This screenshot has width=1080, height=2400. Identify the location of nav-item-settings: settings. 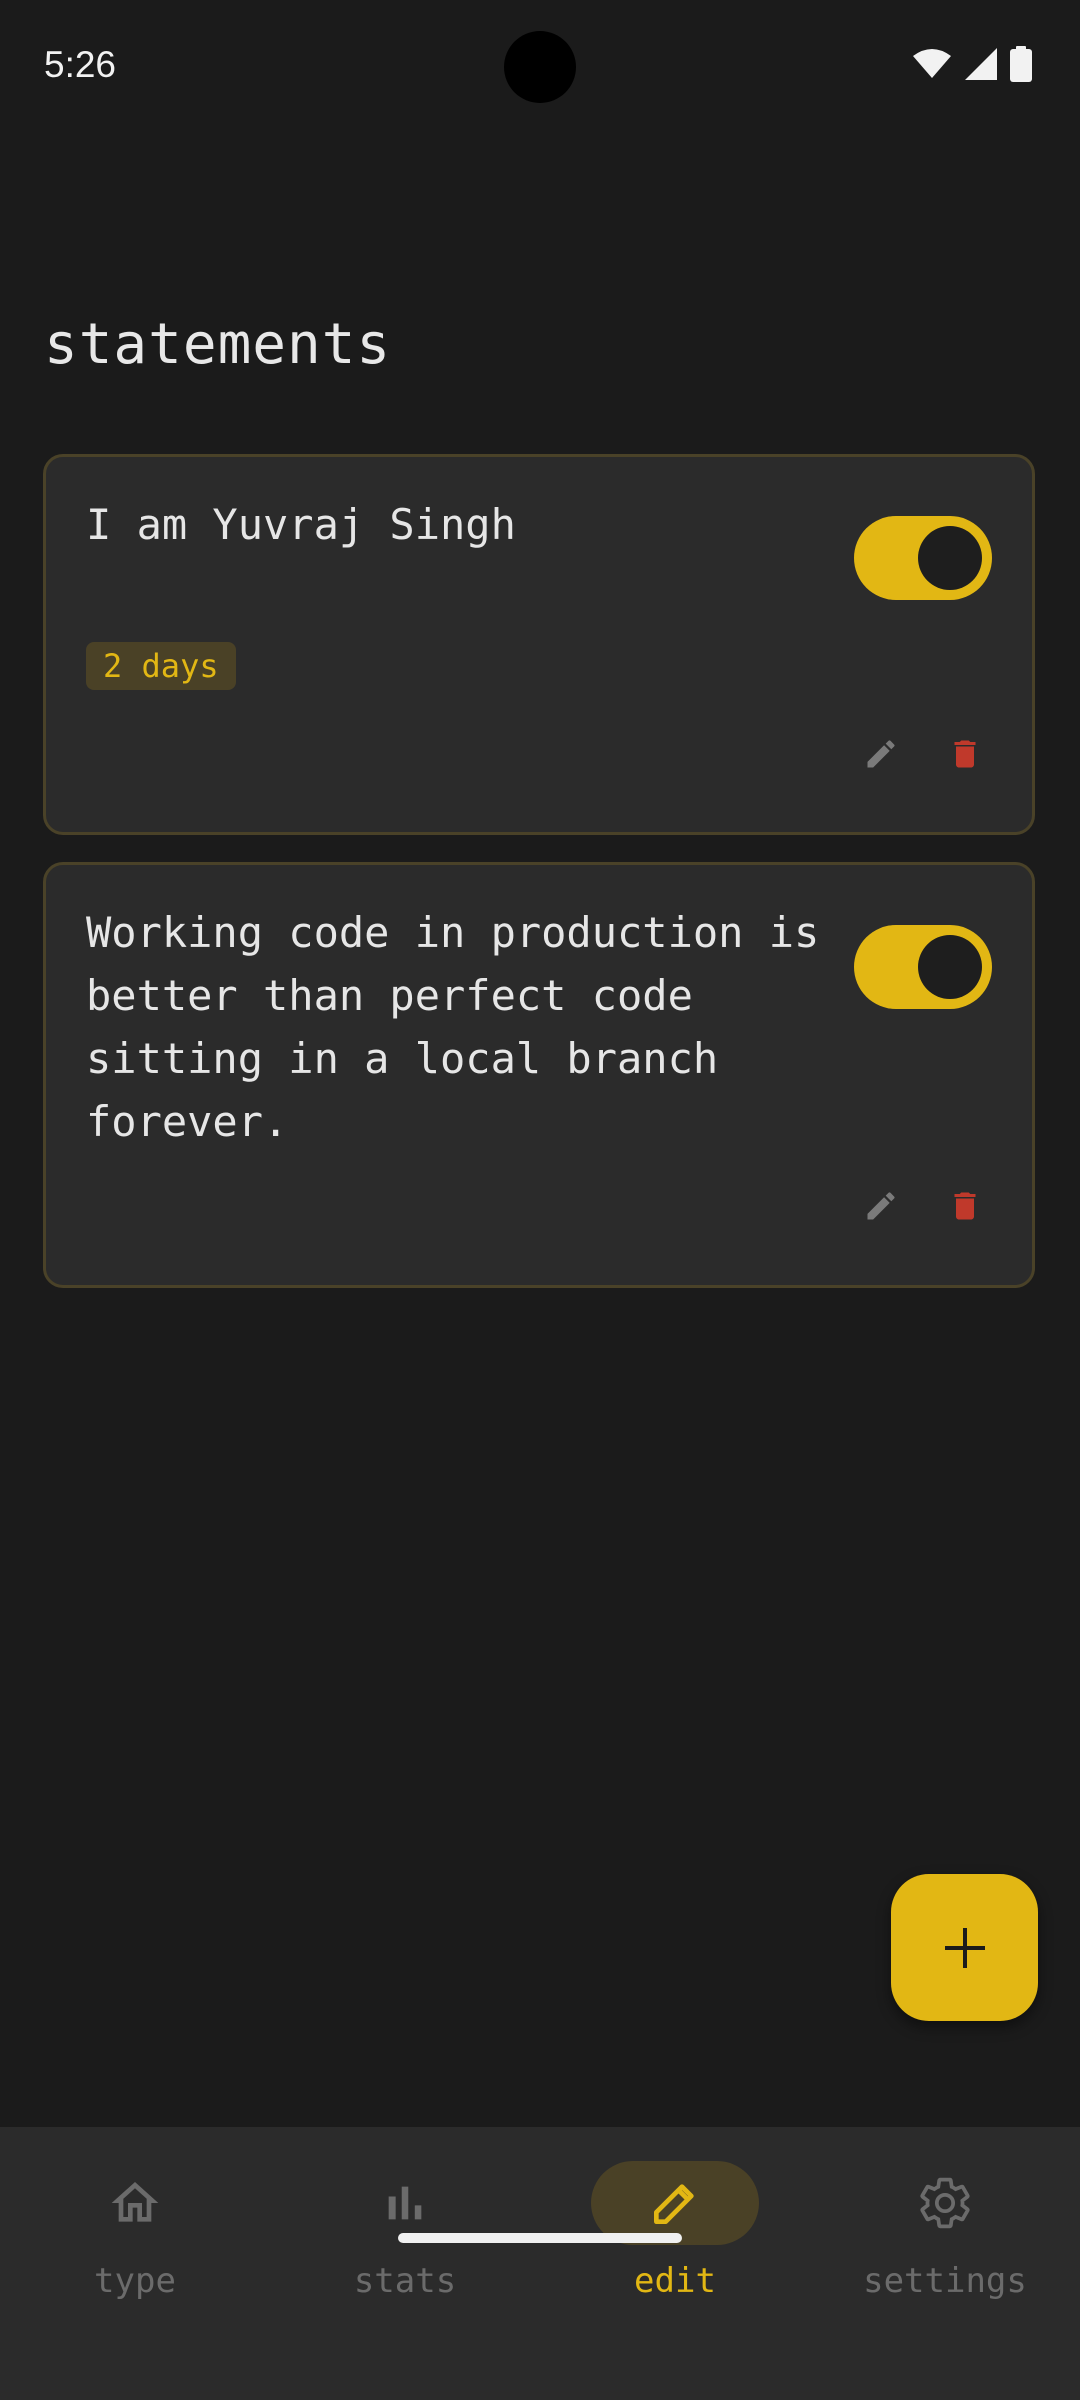
(945, 2241).